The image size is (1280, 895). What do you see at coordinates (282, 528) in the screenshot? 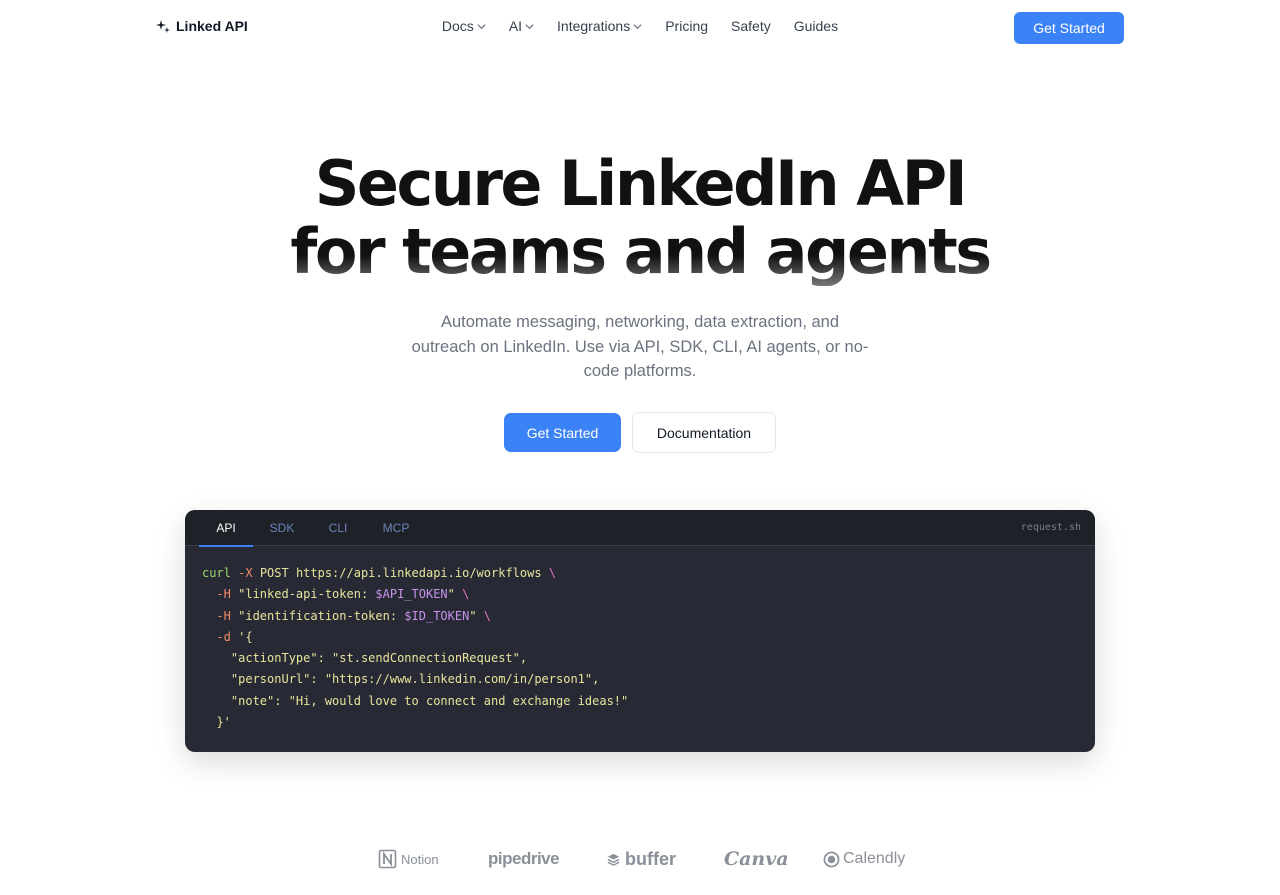
I see `tab-sdk: SDK` at bounding box center [282, 528].